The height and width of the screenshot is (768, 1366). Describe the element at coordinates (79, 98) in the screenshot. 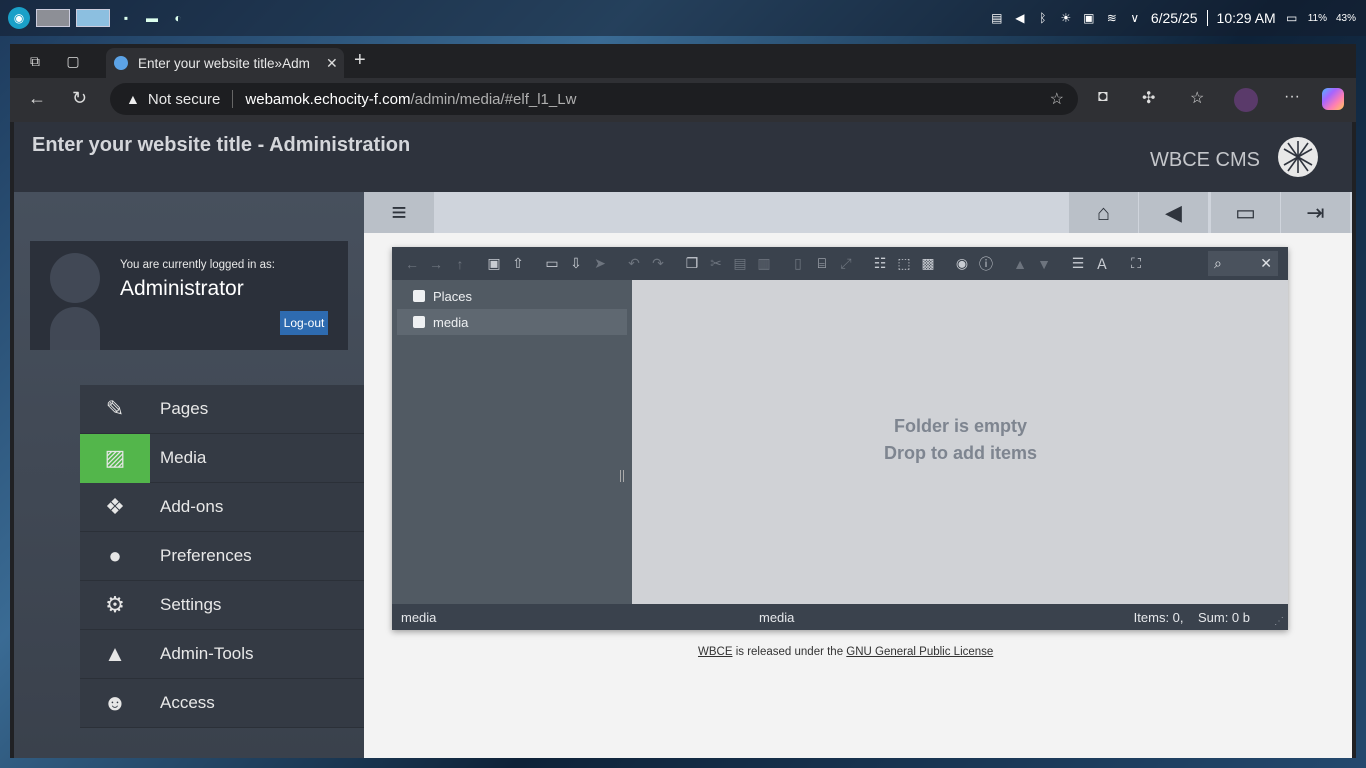

I see `refresh-icon: ↻` at that location.